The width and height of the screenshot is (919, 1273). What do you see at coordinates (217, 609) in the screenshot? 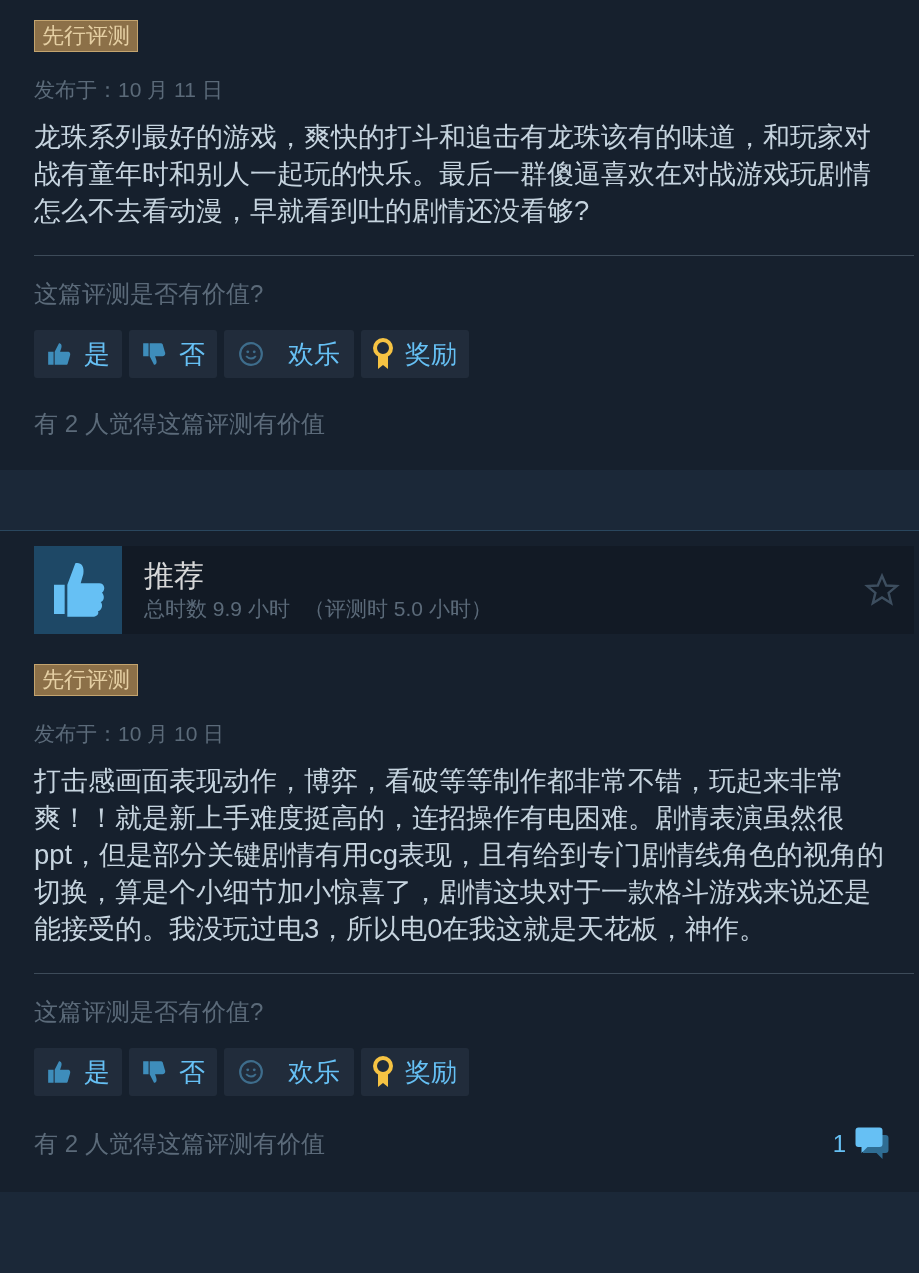
I see `total-hours: 总时数 9.9 小时` at bounding box center [217, 609].